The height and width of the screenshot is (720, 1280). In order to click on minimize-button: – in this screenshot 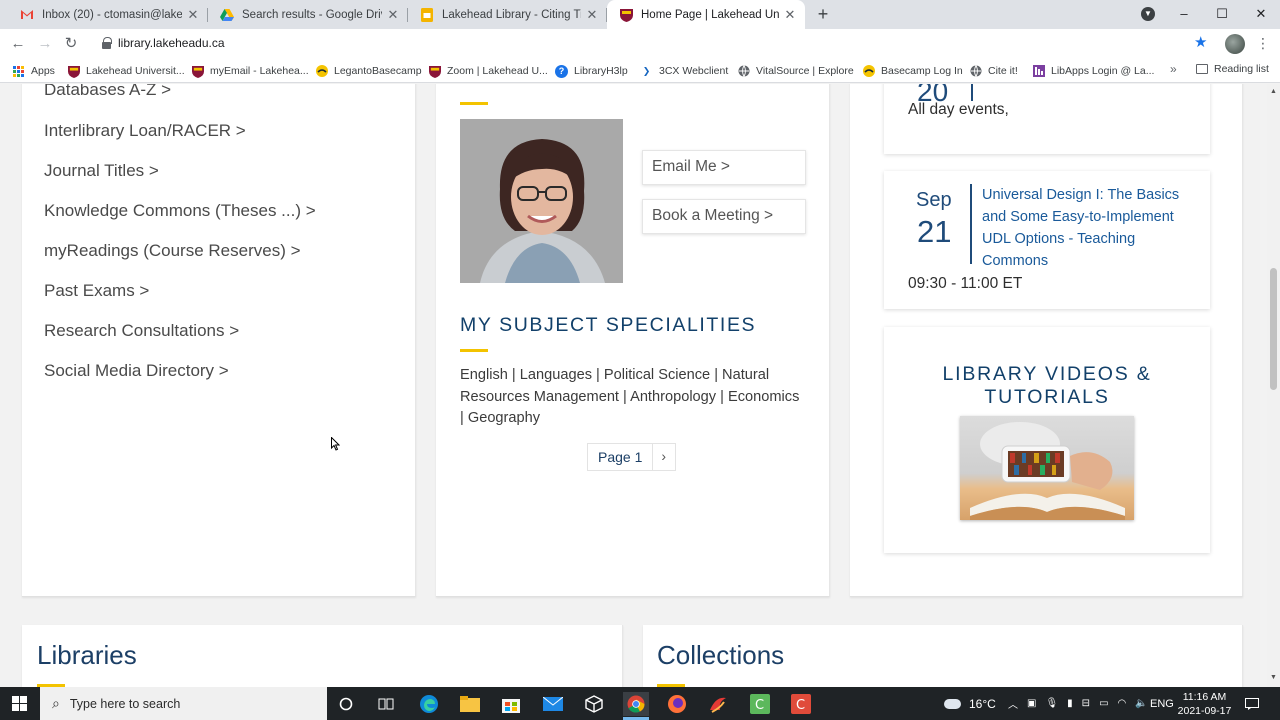, I will do `click(1184, 14)`.